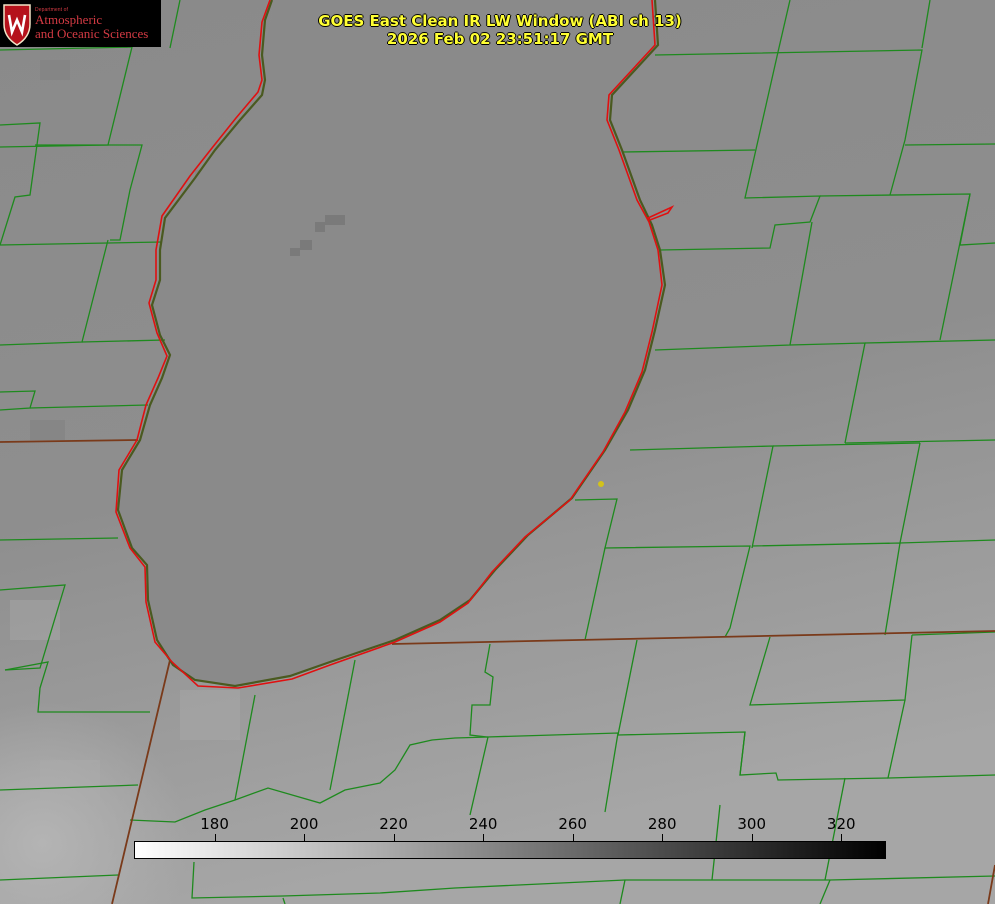  Describe the element at coordinates (500, 39) in the screenshot. I see `title-timestamp: 2026 Feb 02 23:51:17 GMT` at that location.